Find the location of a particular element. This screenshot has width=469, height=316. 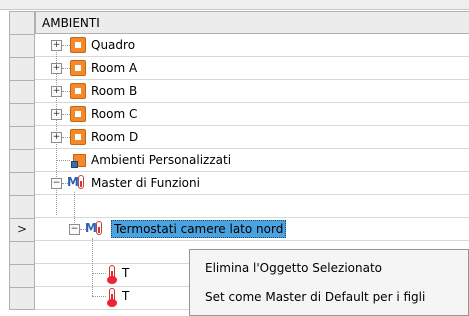

column-header: AMBIENTI is located at coordinates (252, 22).